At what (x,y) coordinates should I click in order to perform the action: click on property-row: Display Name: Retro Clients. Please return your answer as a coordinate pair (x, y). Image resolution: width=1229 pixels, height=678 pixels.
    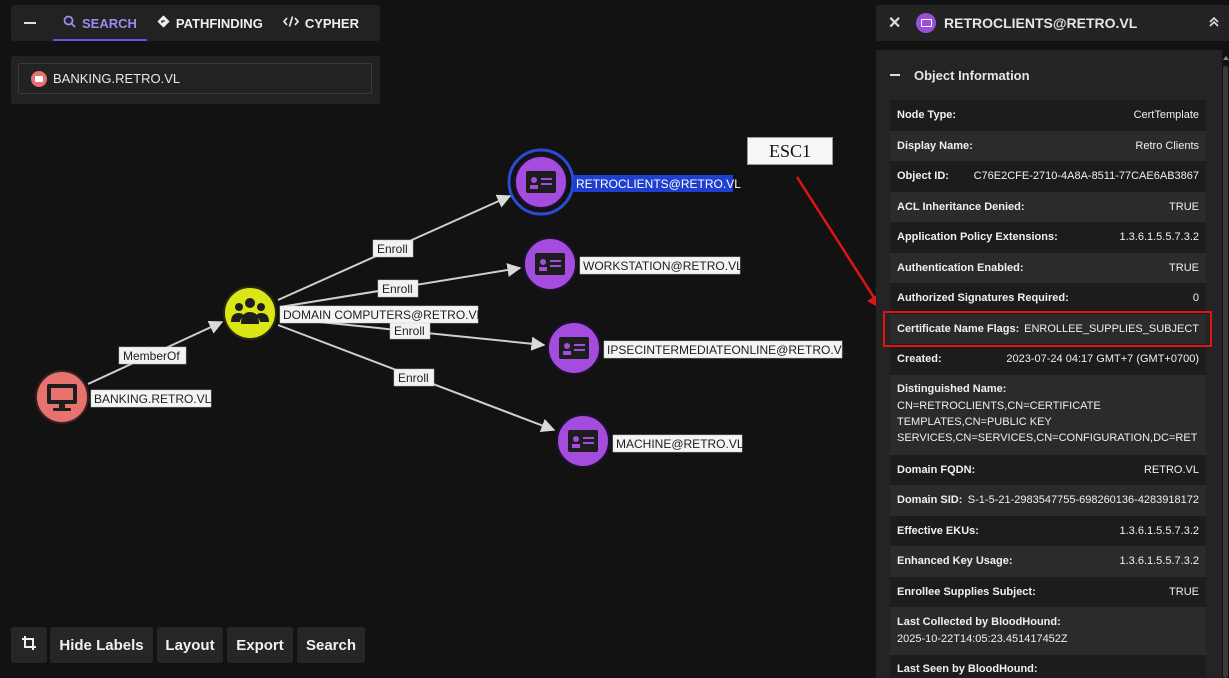
    Looking at the image, I should click on (1048, 145).